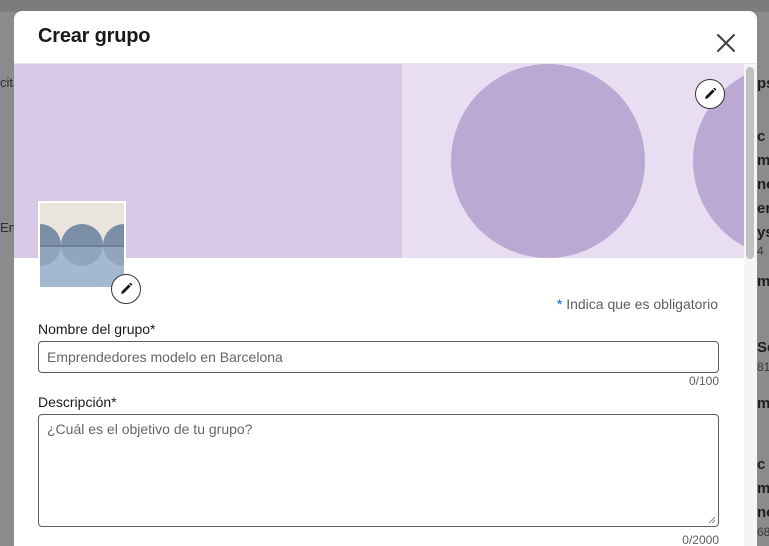 The image size is (769, 546). Describe the element at coordinates (763, 532) in the screenshot. I see `background-text-fragment: 68` at that location.